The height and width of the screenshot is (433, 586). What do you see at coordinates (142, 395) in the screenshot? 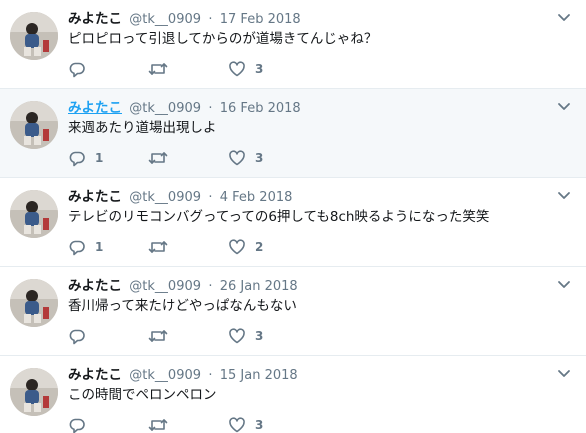
I see `tweet-text: この時間でペロンペロン` at bounding box center [142, 395].